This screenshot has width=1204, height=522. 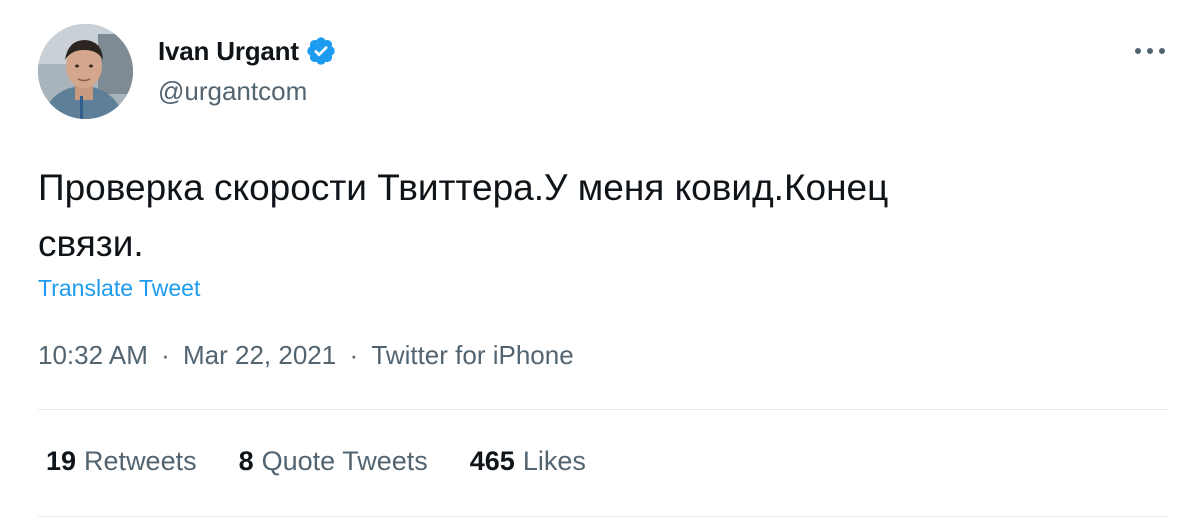 What do you see at coordinates (321, 51) in the screenshot?
I see `verified-badge-icon` at bounding box center [321, 51].